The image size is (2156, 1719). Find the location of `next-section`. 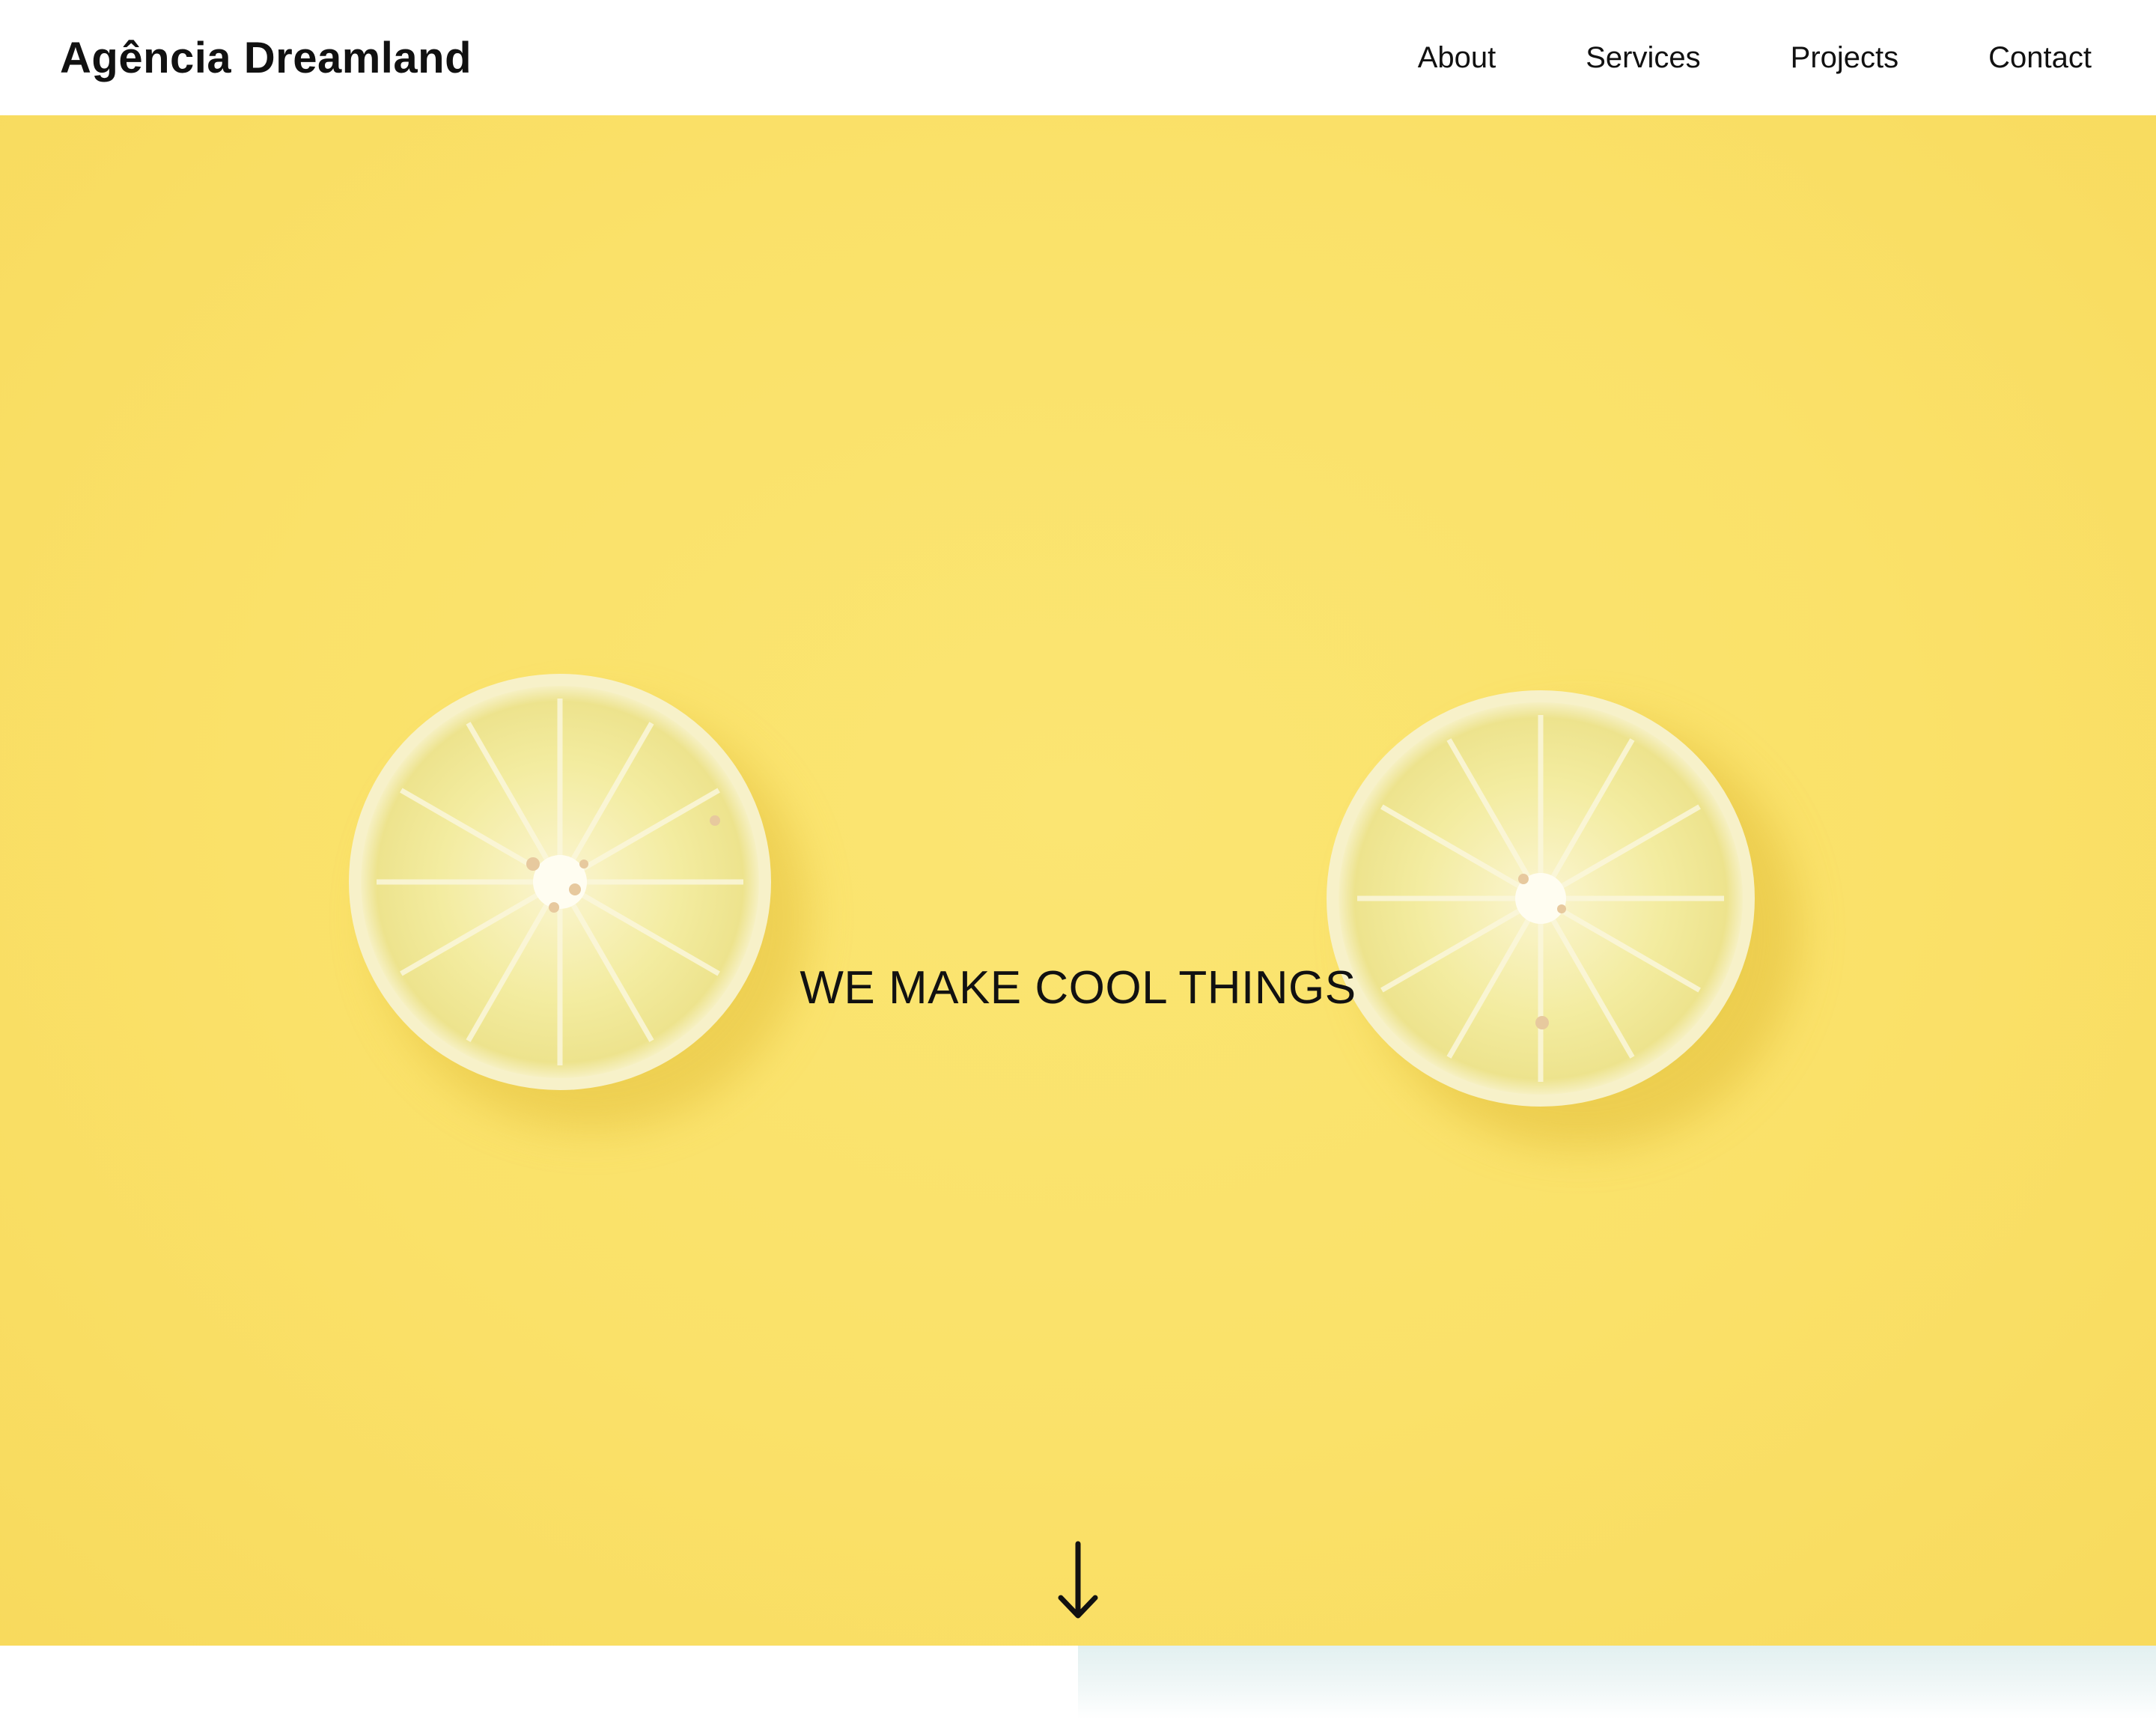

next-section is located at coordinates (1078, 1682).